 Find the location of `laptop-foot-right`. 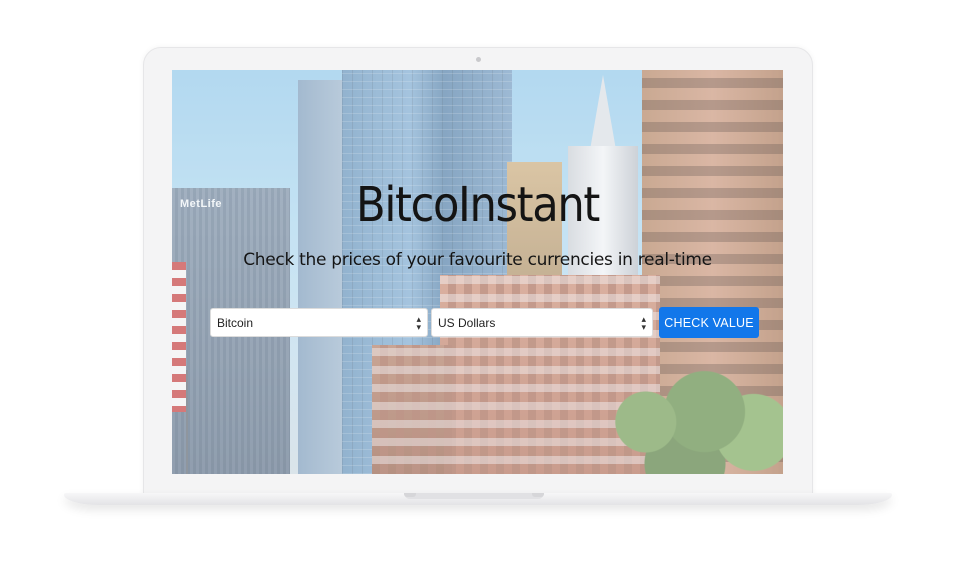

laptop-foot-right is located at coordinates (538, 495).